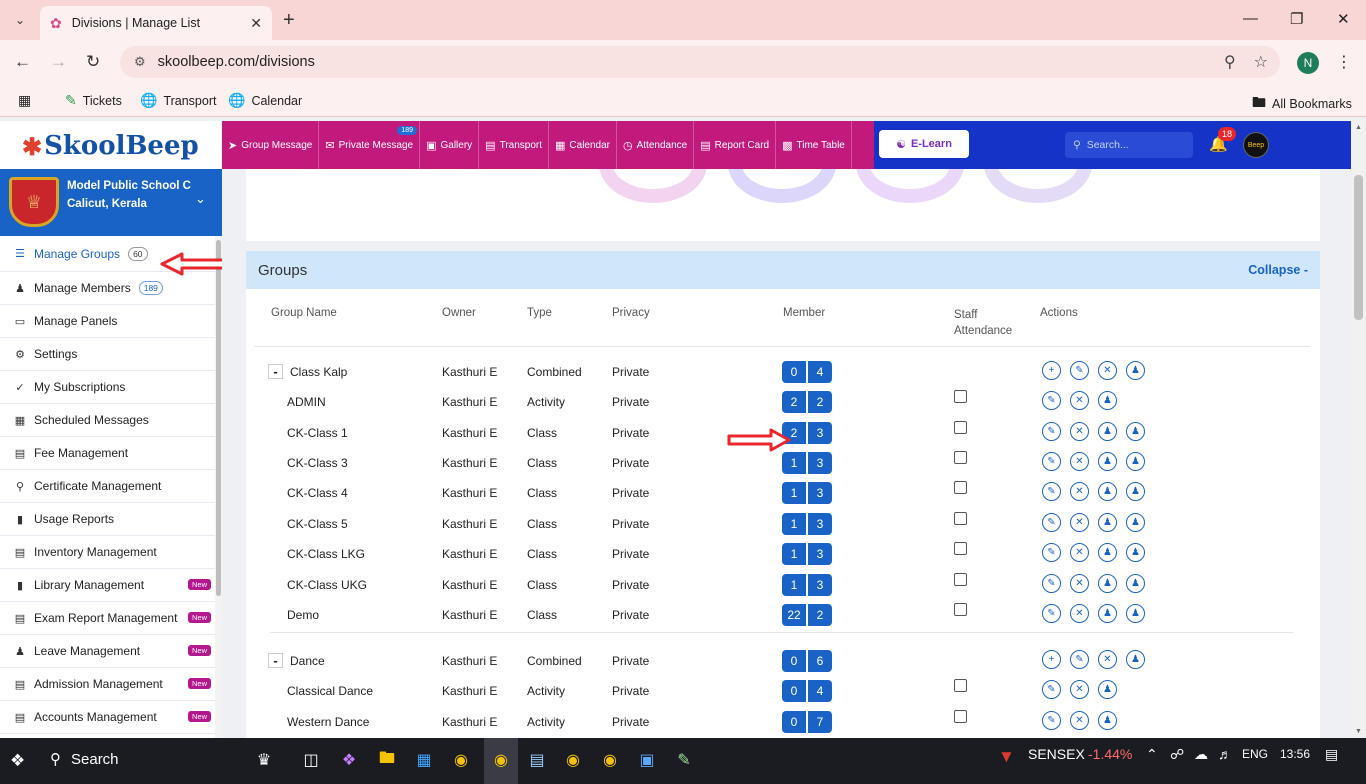 This screenshot has width=1366, height=784. Describe the element at coordinates (1358, 731) in the screenshot. I see `scroll-down-icon: ▼` at that location.